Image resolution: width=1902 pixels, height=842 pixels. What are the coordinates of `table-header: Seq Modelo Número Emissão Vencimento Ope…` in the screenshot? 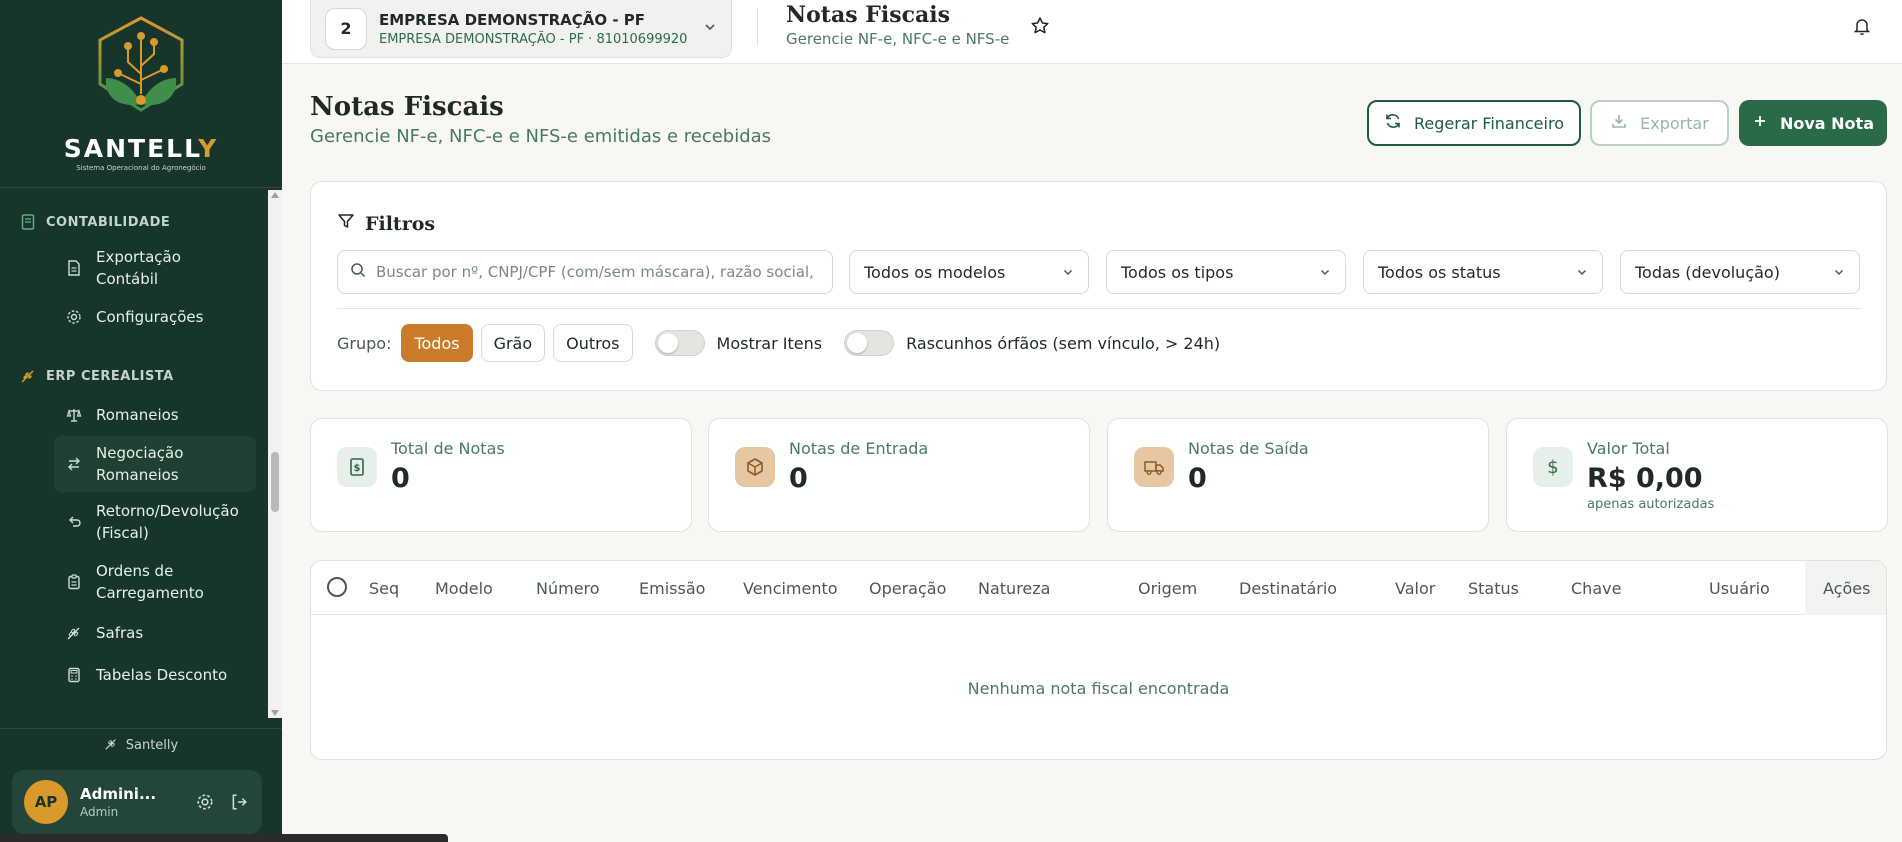 It's located at (1098, 588).